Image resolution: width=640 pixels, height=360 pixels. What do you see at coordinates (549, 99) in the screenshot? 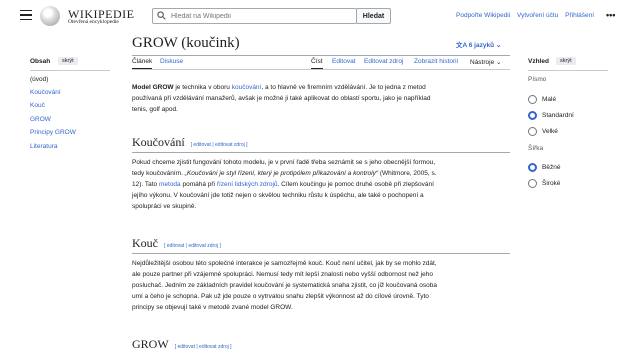
I see `radio-label: Malé` at bounding box center [549, 99].